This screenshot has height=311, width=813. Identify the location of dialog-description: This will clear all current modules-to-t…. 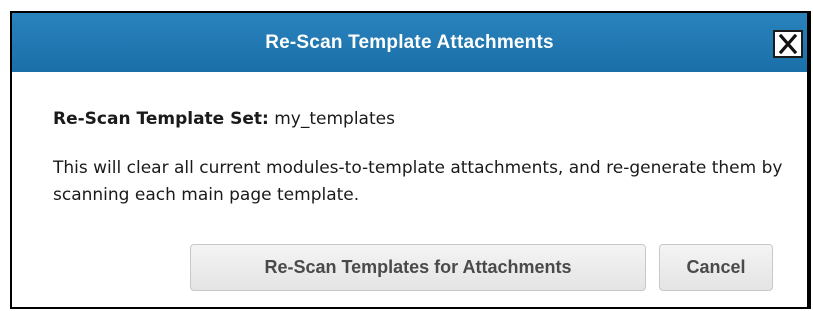
(418, 181).